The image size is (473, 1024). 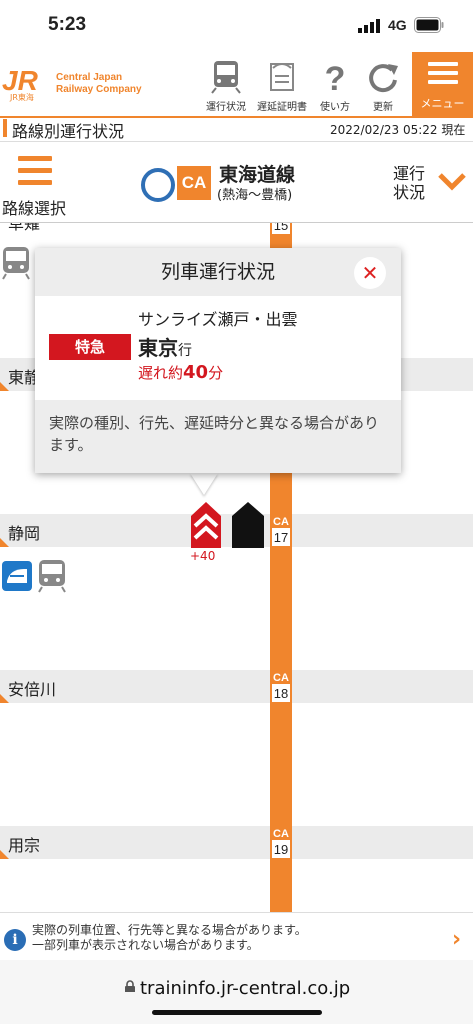 What do you see at coordinates (218, 348) in the screenshot?
I see `popup-body: 特急 サンライズ瀬戸・出雲 東京行 遅れ約40分` at bounding box center [218, 348].